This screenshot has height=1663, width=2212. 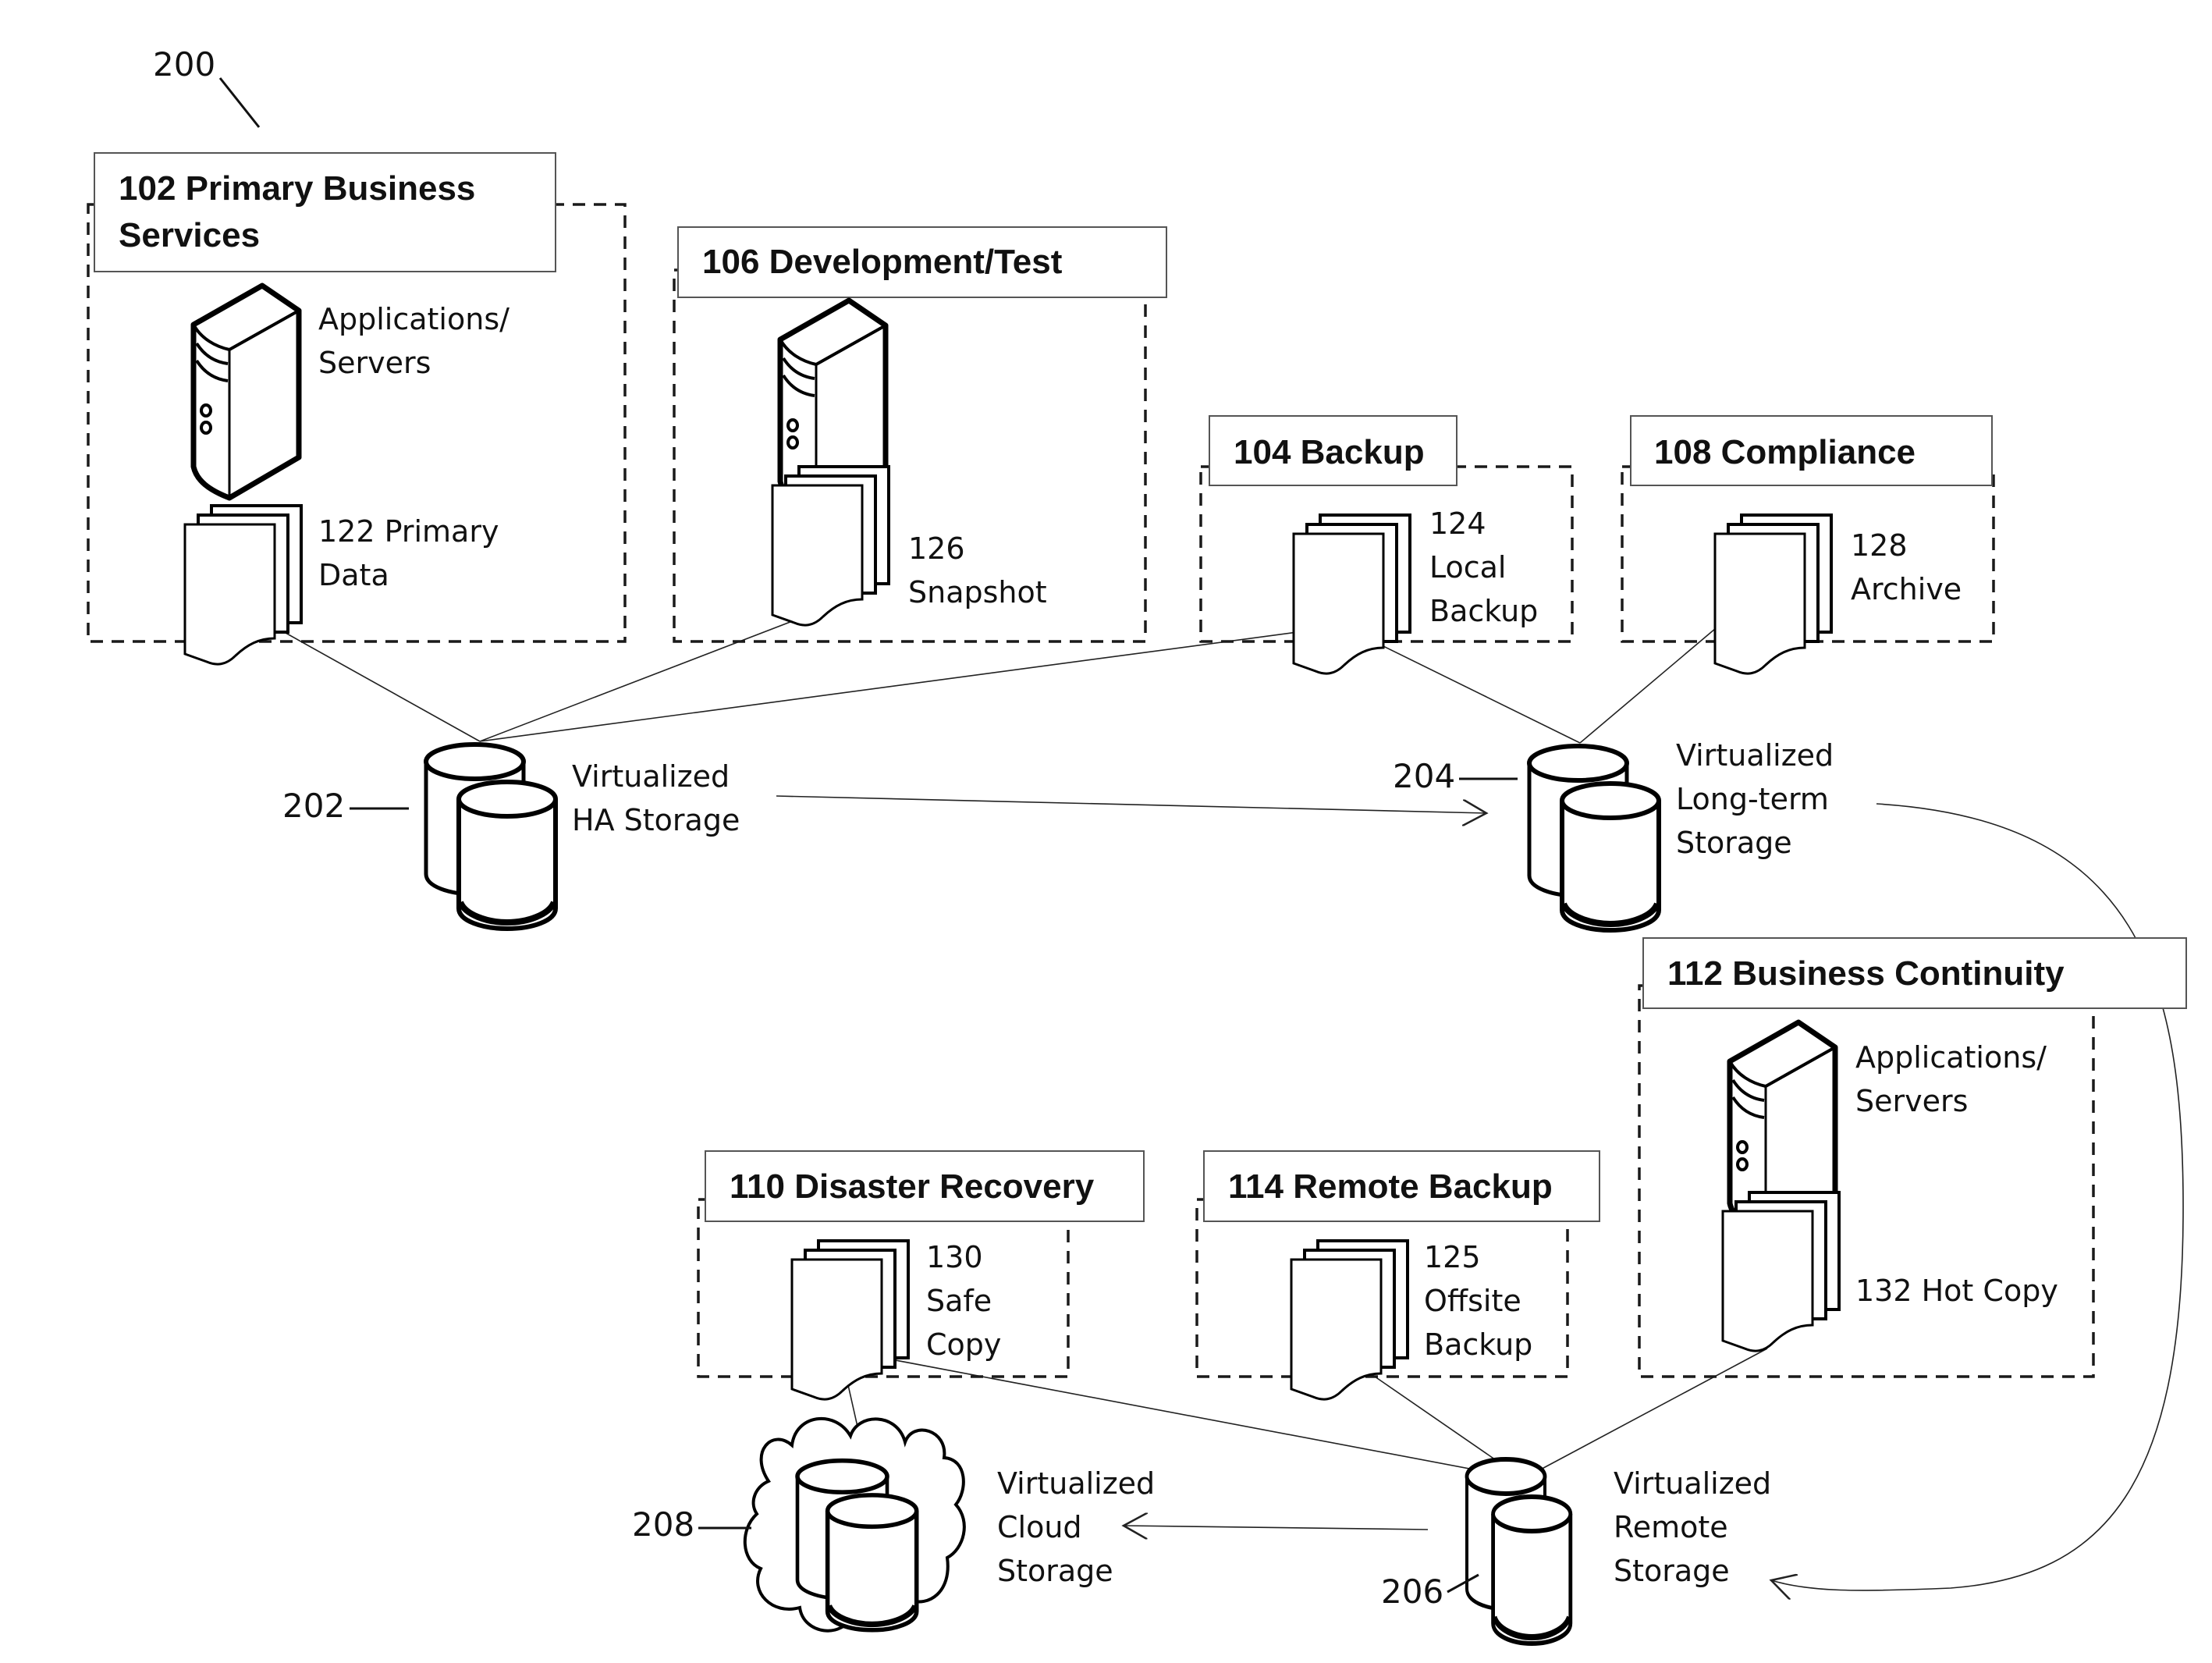 What do you see at coordinates (1879, 545) in the screenshot?
I see `data-label-line: 128` at bounding box center [1879, 545].